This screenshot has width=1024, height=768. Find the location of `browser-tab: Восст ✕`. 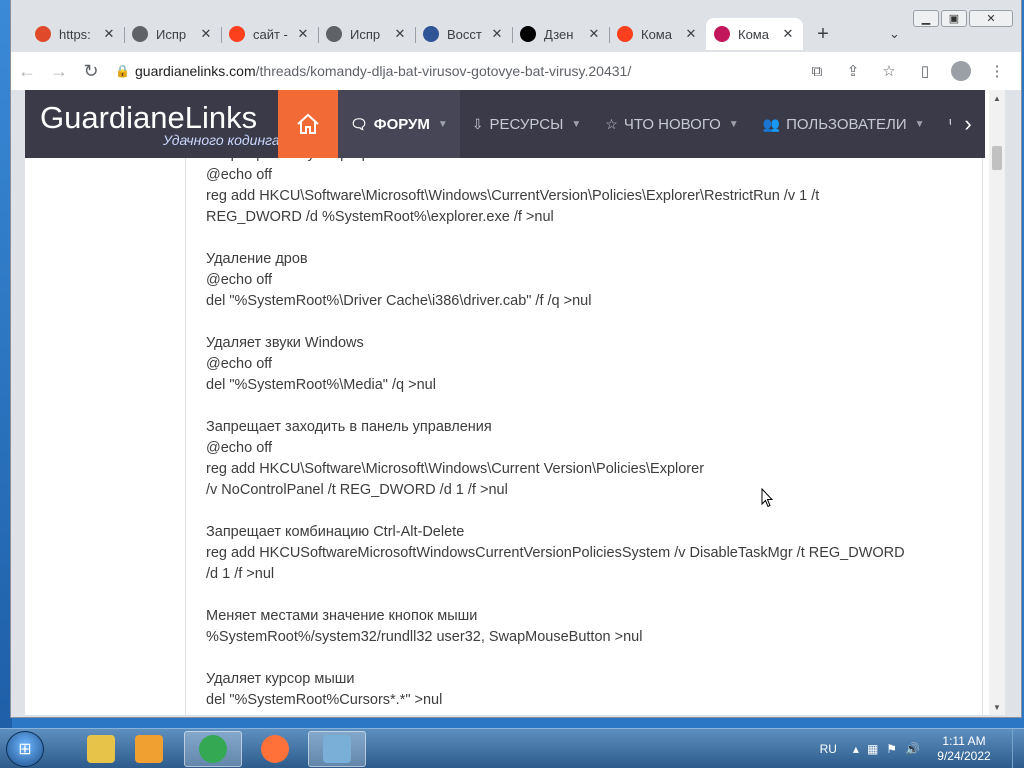

browser-tab: Восст ✕ is located at coordinates (463, 34).